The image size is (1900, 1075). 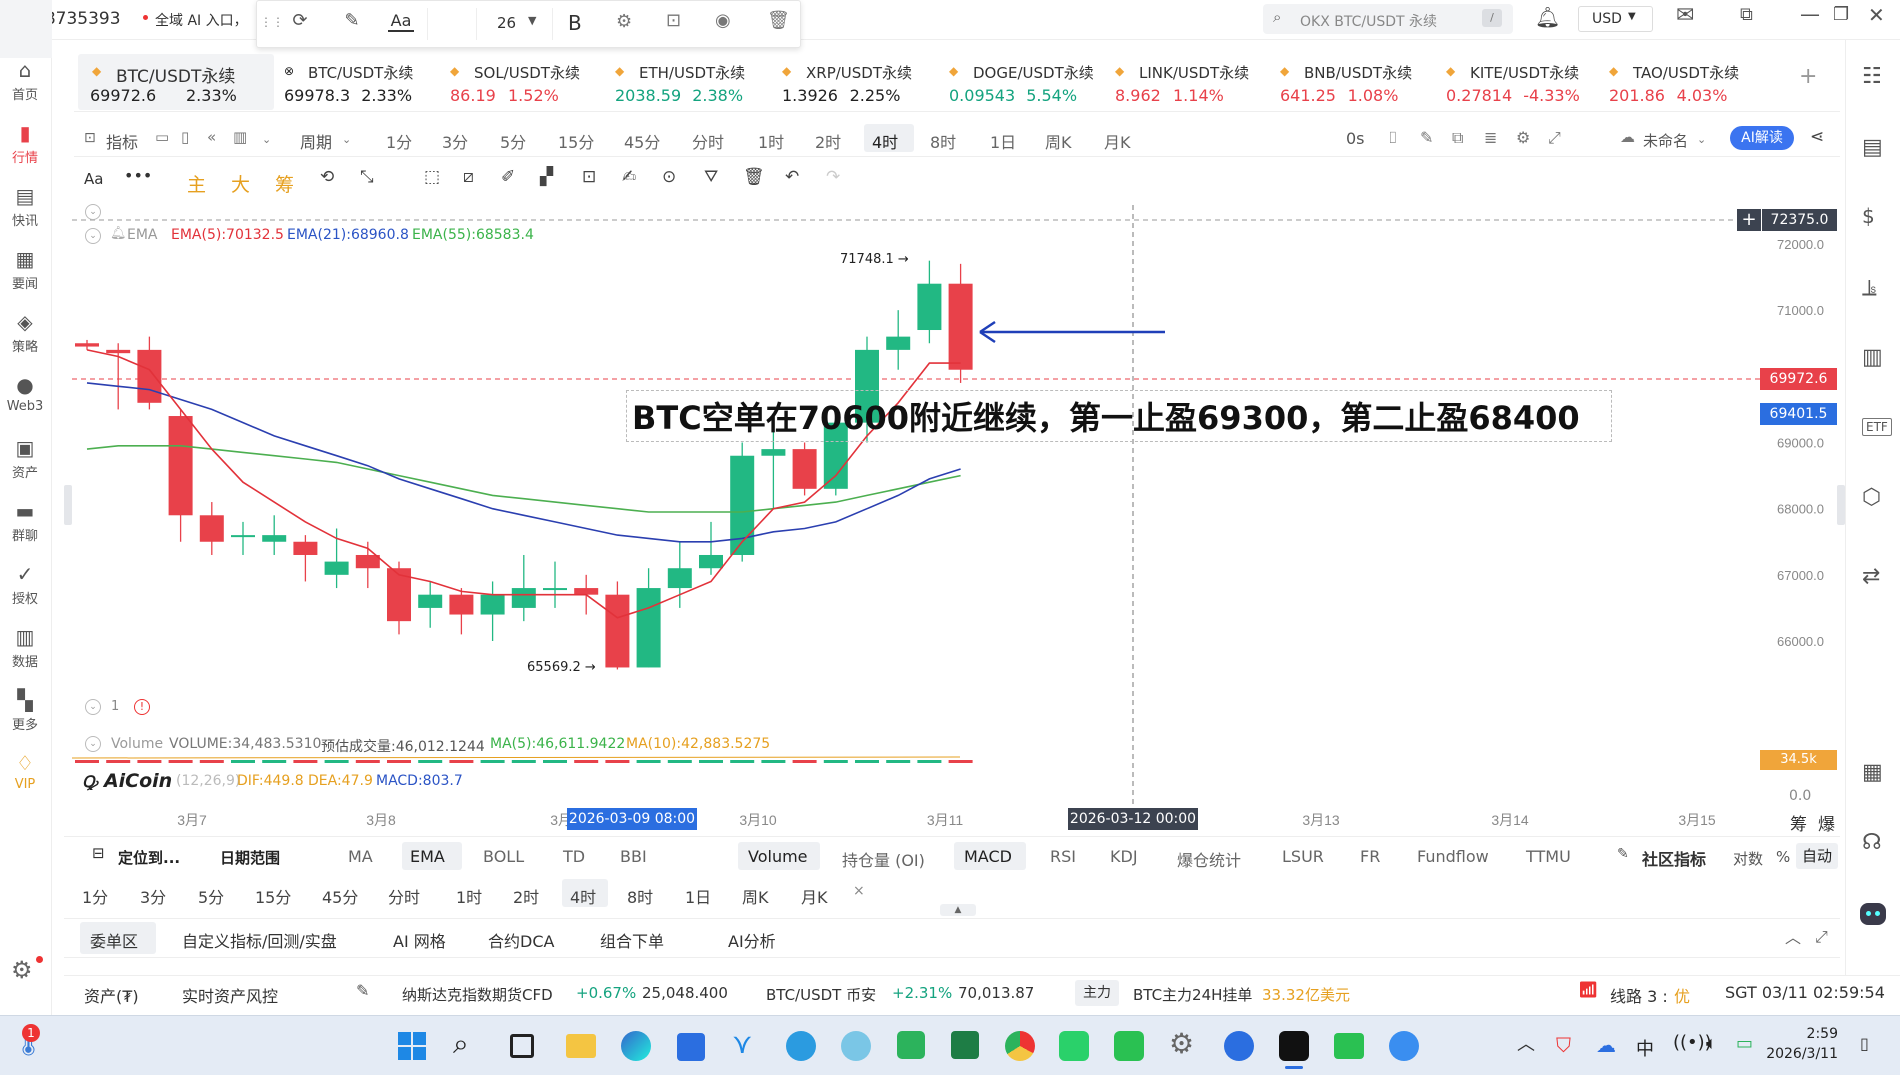 What do you see at coordinates (526, 85) in the screenshot?
I see `ticker-tab: ◆ SOL/USDT永续 86.19 1.52%` at bounding box center [526, 85].